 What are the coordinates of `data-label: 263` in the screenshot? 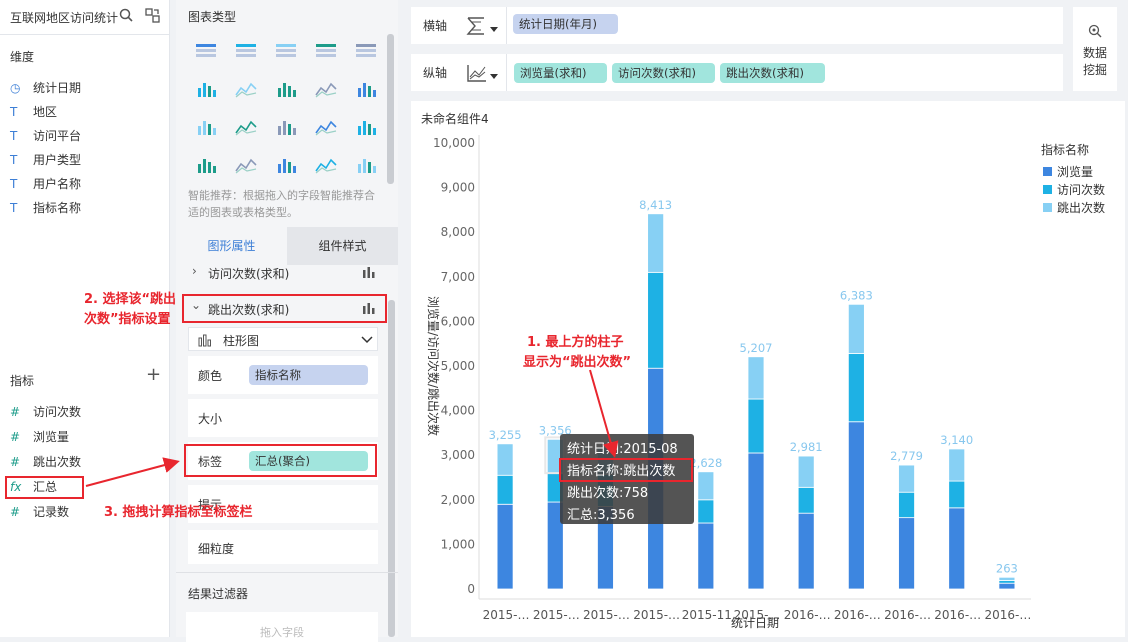 It's located at (1007, 568).